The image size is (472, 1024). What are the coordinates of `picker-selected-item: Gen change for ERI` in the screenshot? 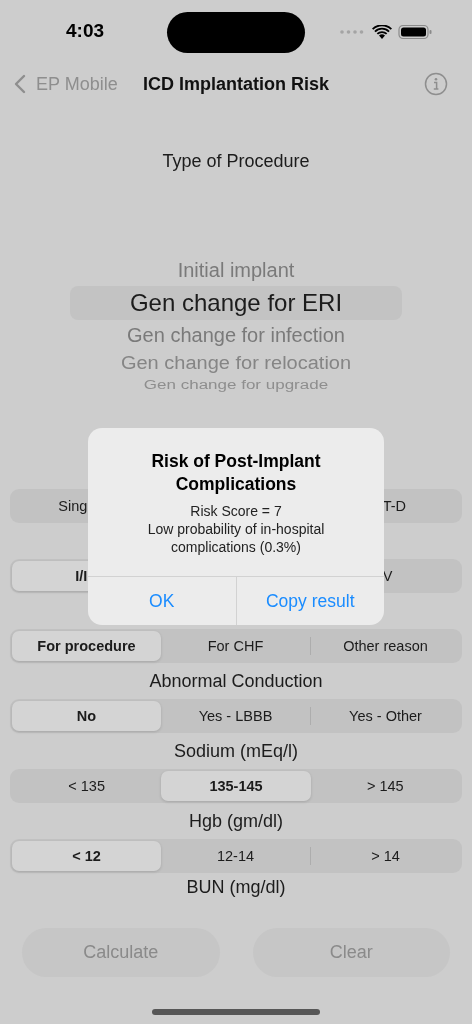 It's located at (236, 303).